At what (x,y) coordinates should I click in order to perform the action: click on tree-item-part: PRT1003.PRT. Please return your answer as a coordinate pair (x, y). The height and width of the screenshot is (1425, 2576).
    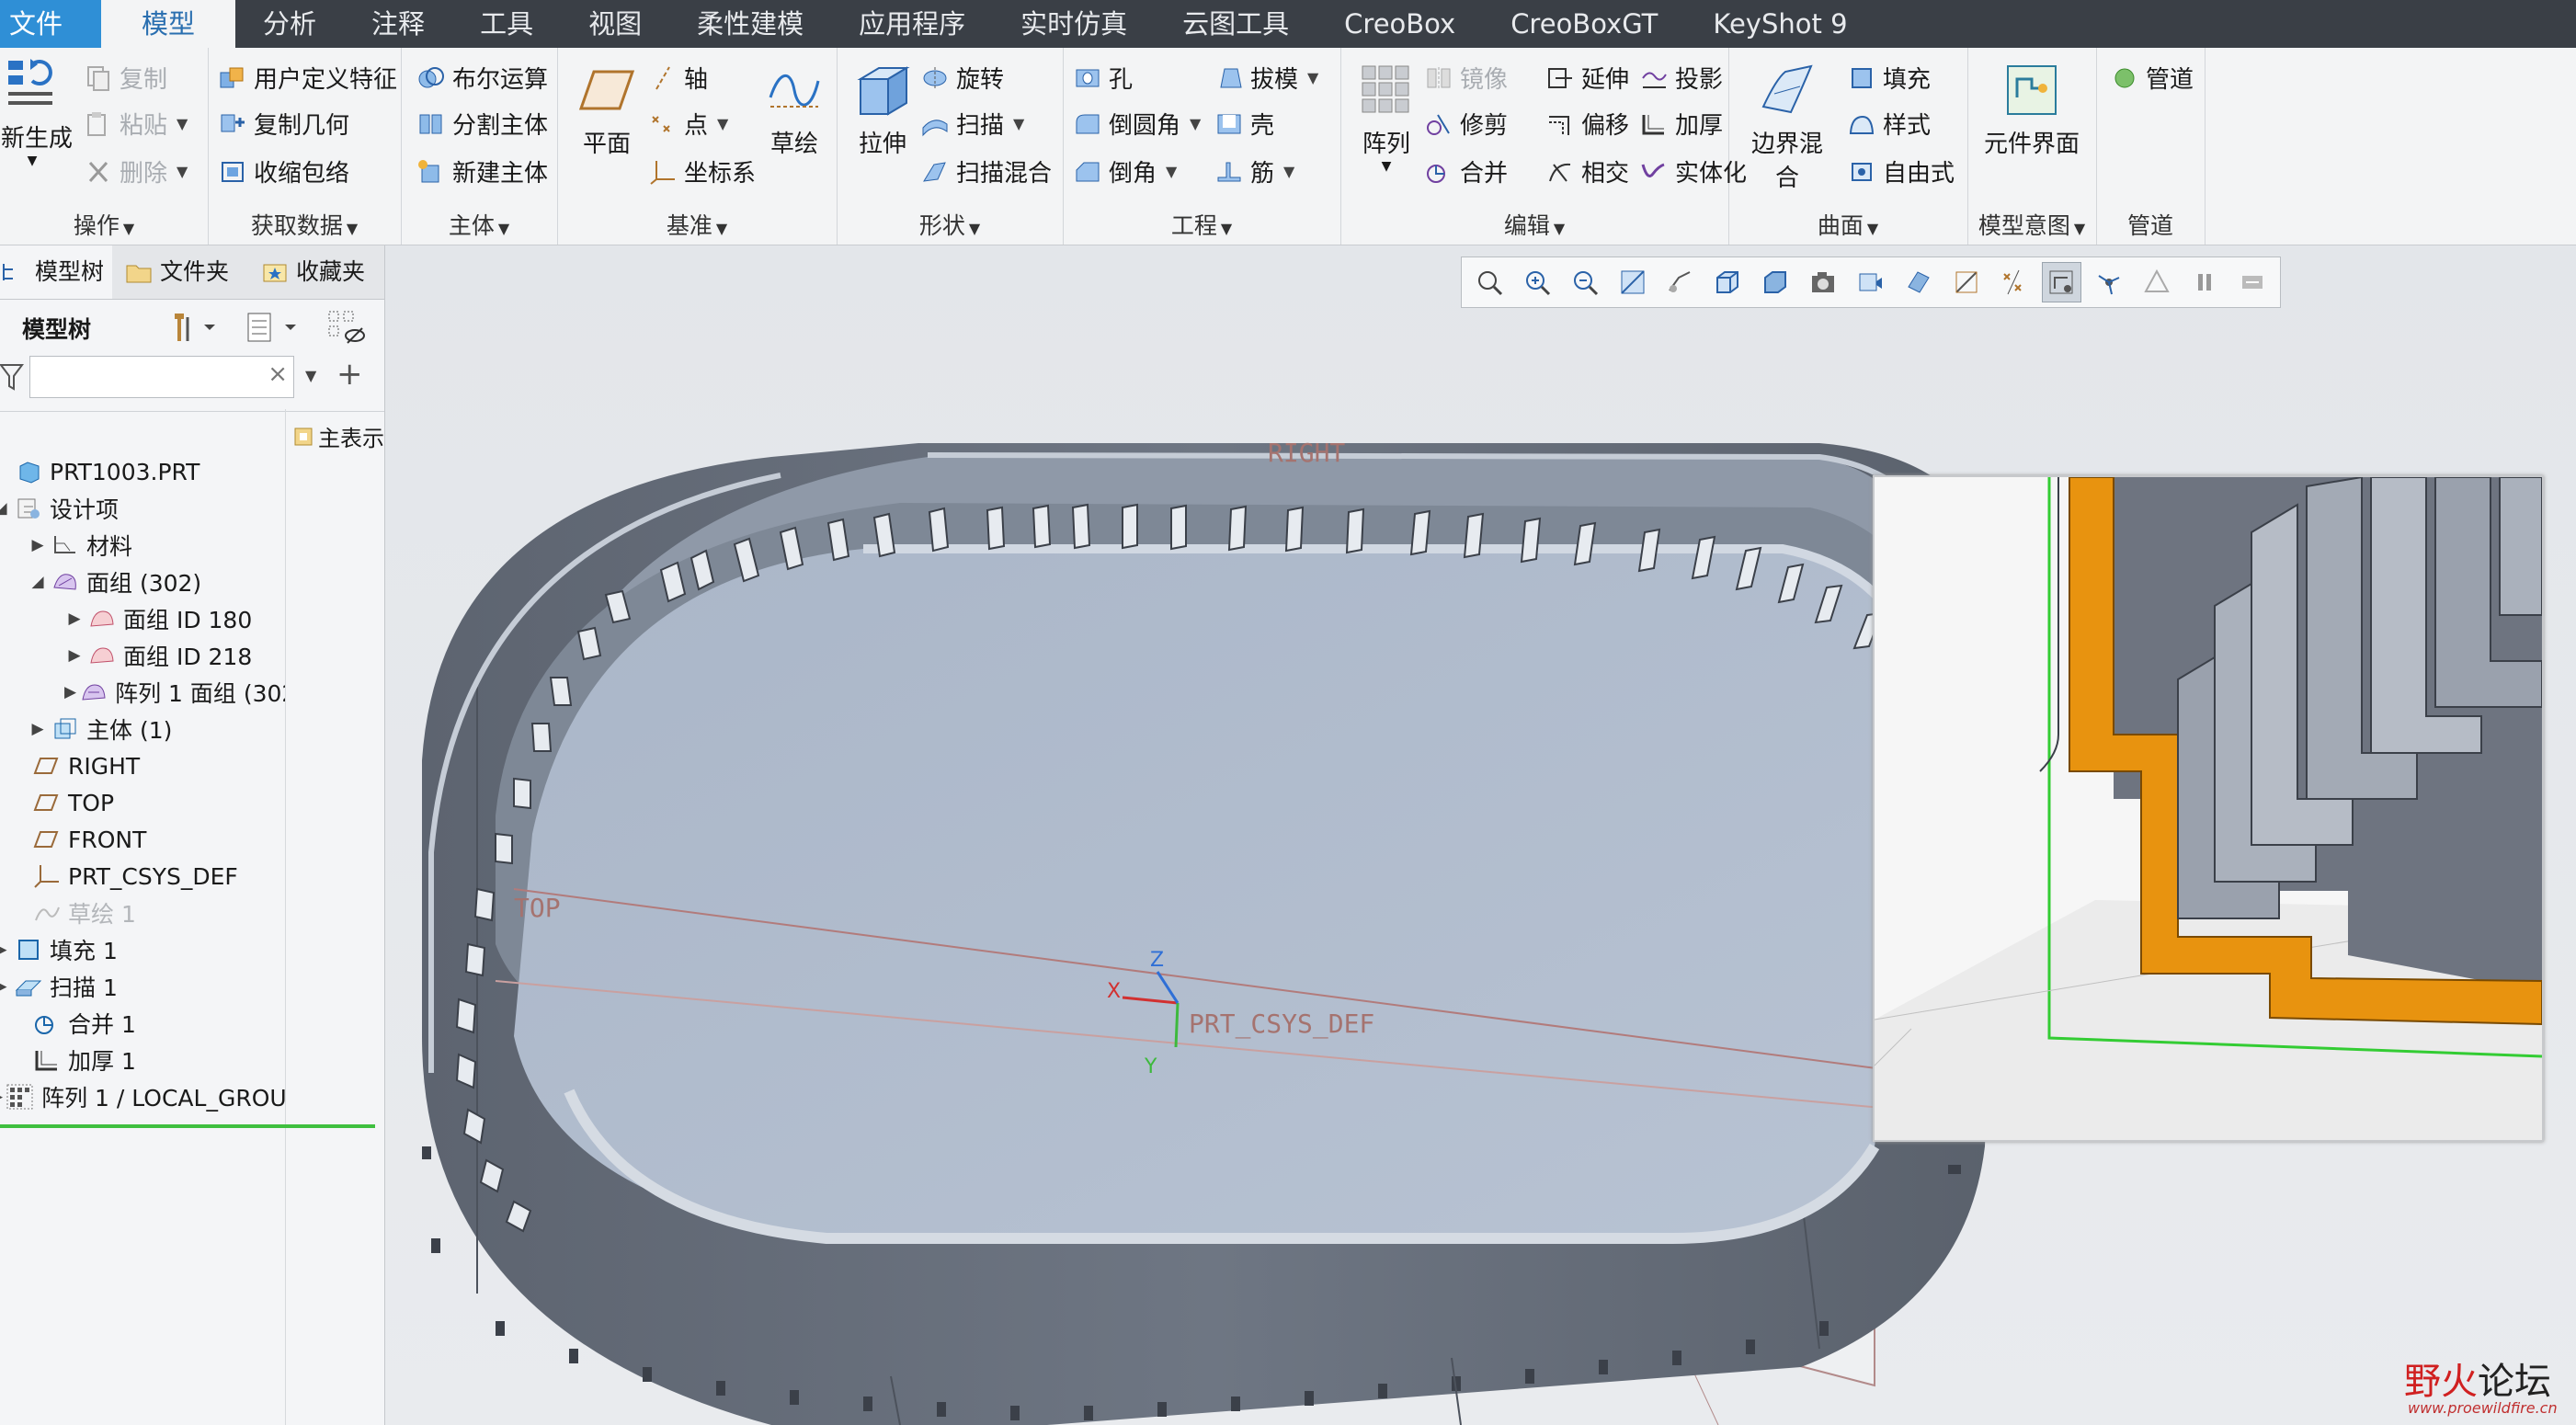
    Looking at the image, I should click on (99, 471).